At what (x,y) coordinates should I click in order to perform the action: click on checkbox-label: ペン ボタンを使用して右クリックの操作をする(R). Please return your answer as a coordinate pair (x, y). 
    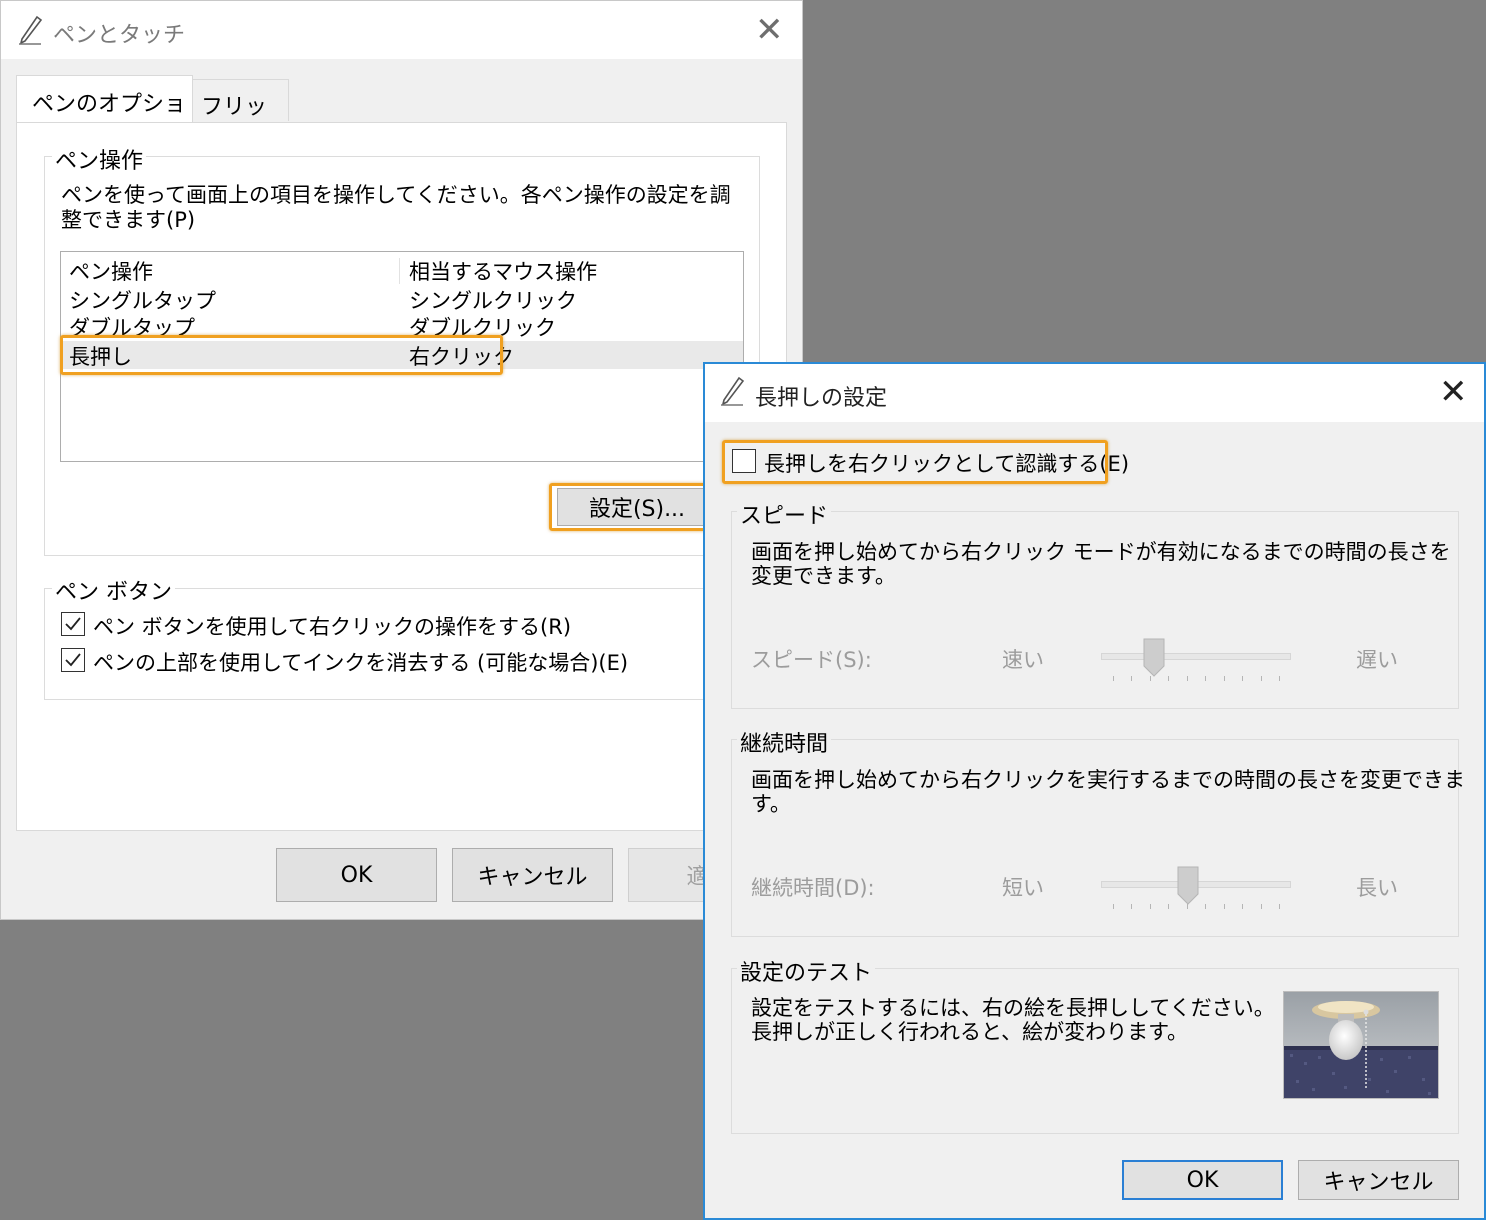
    Looking at the image, I should click on (332, 626).